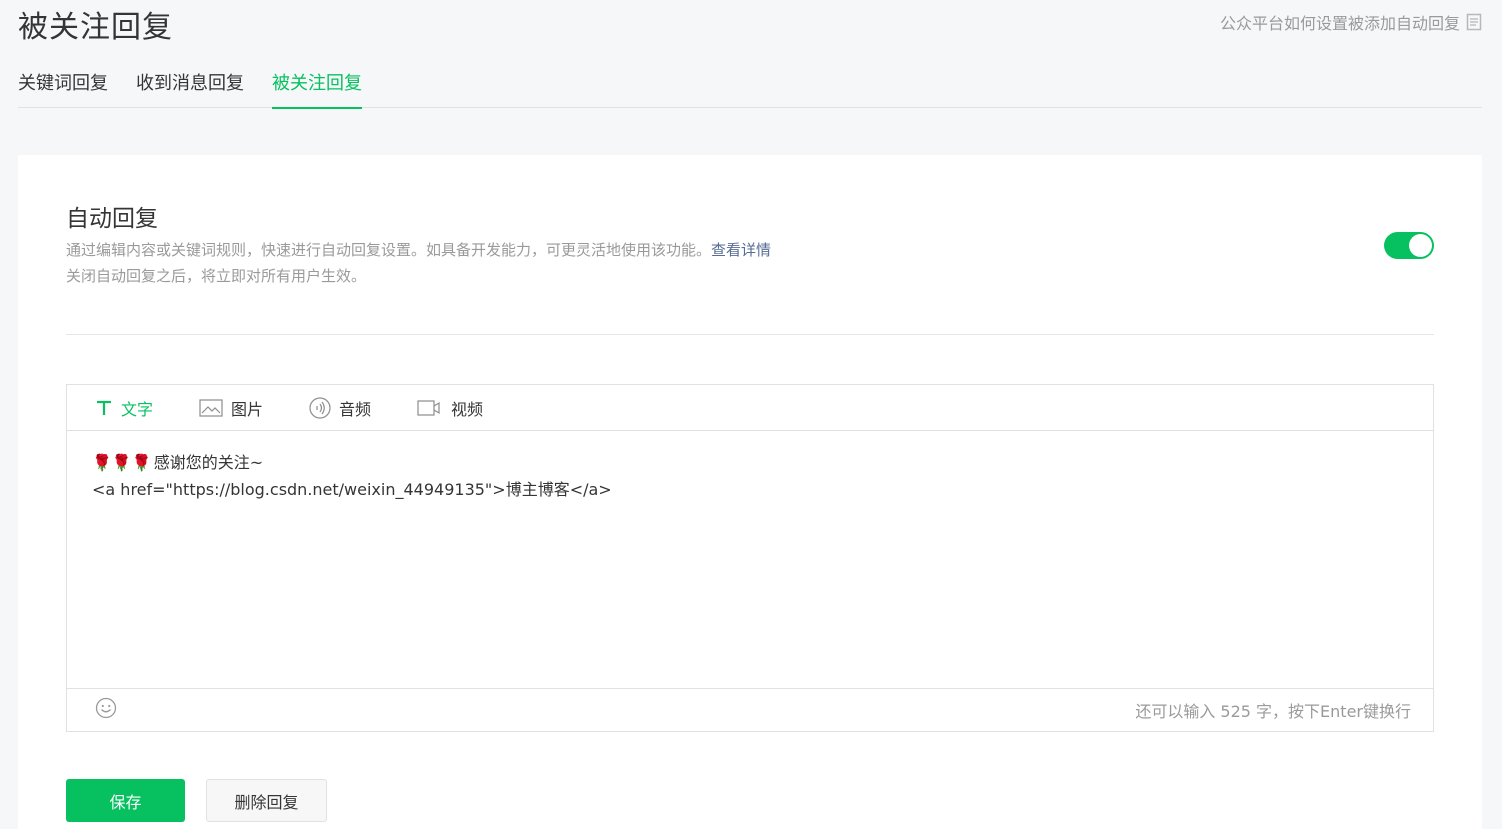  What do you see at coordinates (95, 27) in the screenshot?
I see `page-title: 被关注回复` at bounding box center [95, 27].